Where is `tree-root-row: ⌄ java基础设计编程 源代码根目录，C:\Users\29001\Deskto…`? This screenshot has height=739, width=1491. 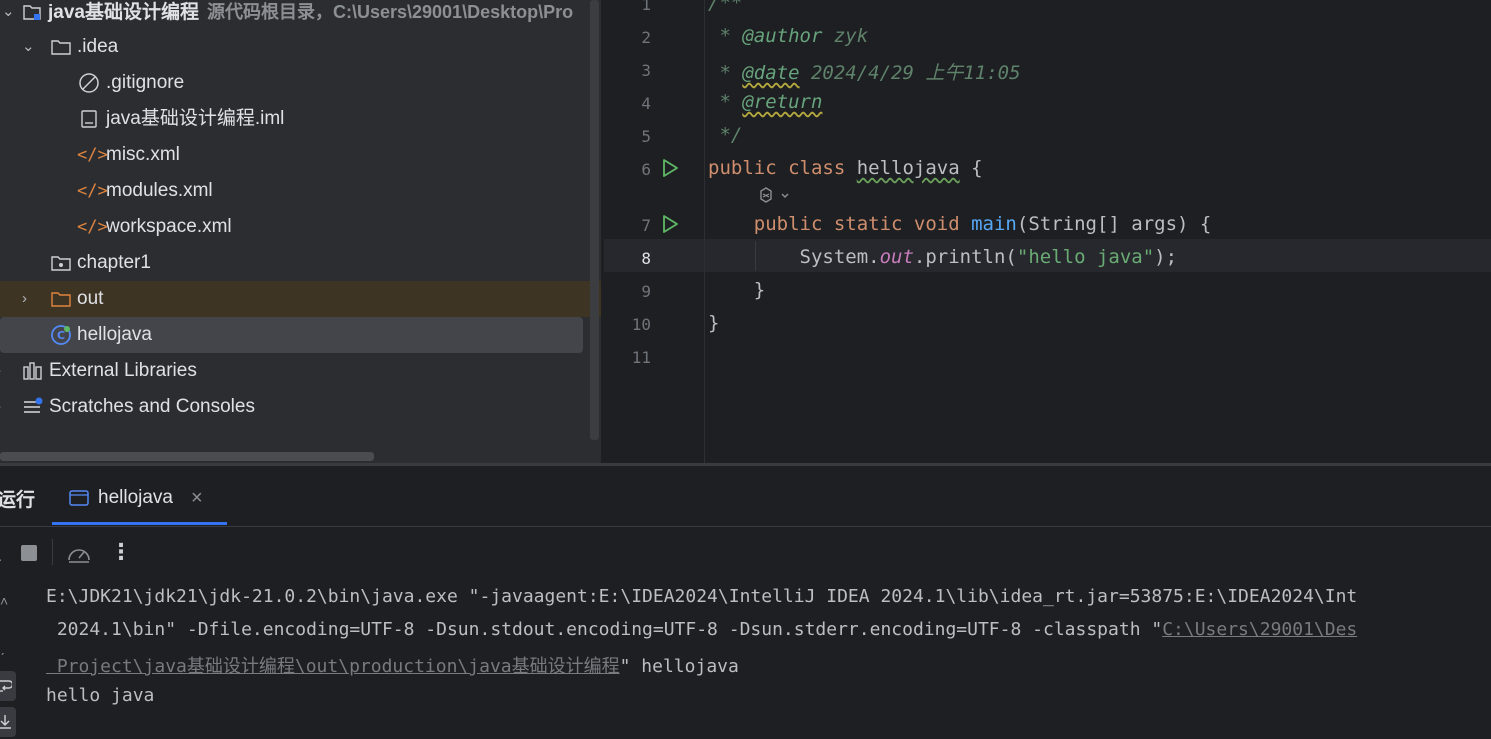
tree-root-row: ⌄ java基础设计编程 源代码根目录，C:\Users\29001\Deskto… is located at coordinates (300, 15).